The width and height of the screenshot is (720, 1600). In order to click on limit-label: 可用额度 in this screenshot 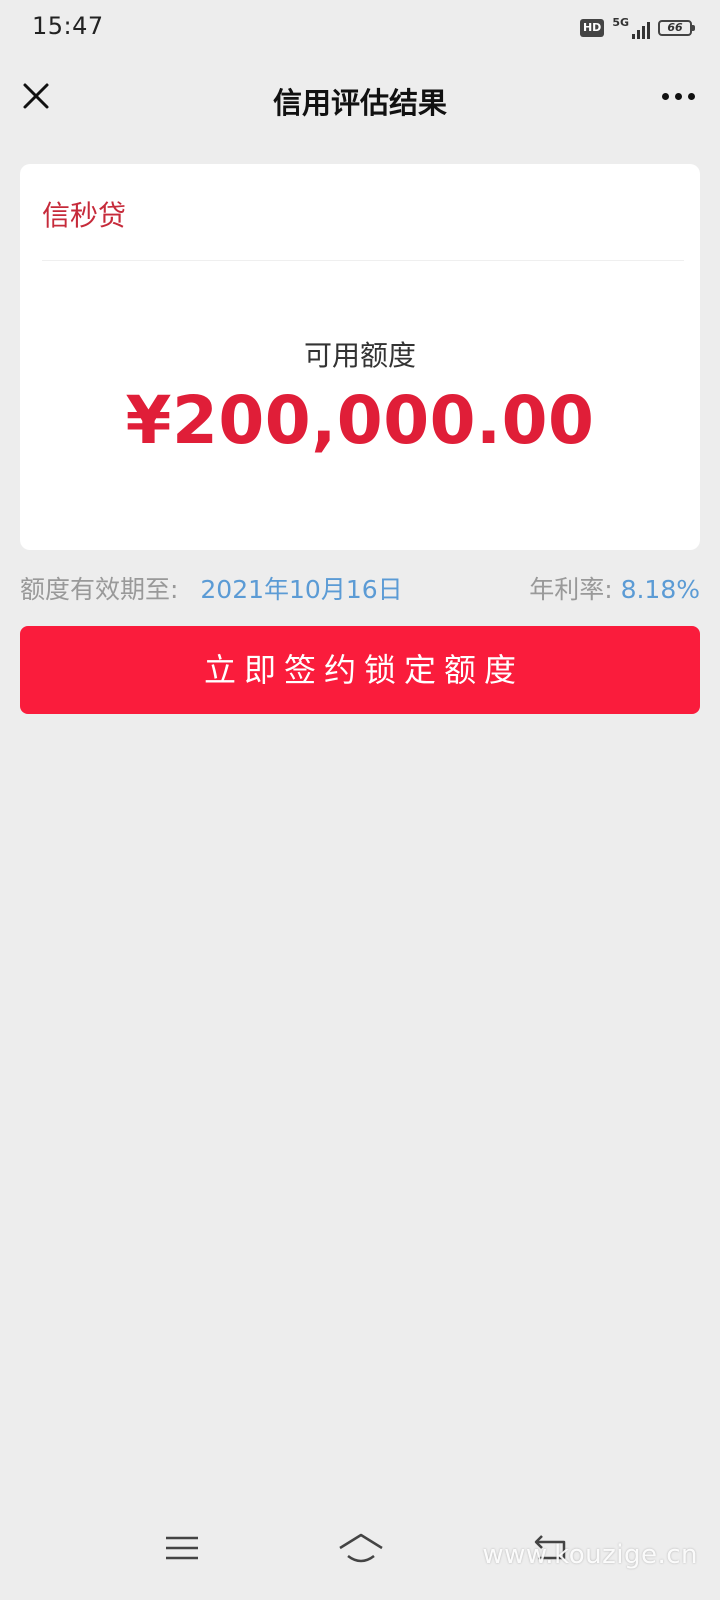, I will do `click(359, 355)`.